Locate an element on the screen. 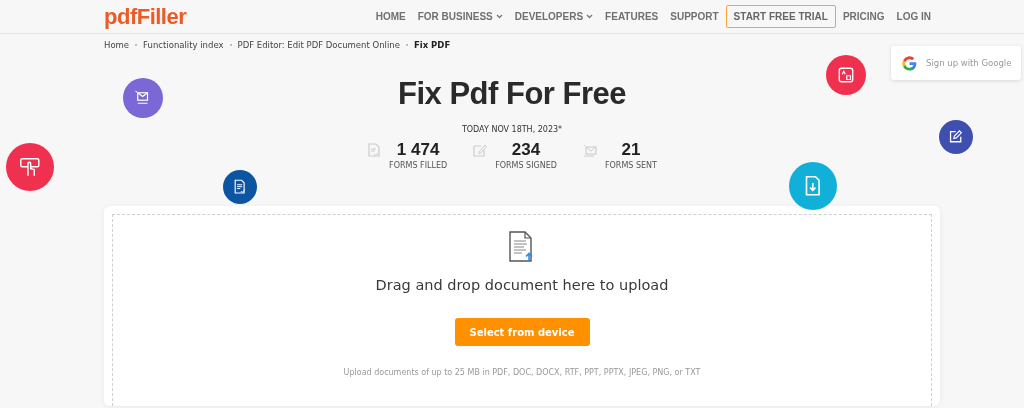 The image size is (1024, 408). stat-label: FORMS SENT is located at coordinates (630, 165).